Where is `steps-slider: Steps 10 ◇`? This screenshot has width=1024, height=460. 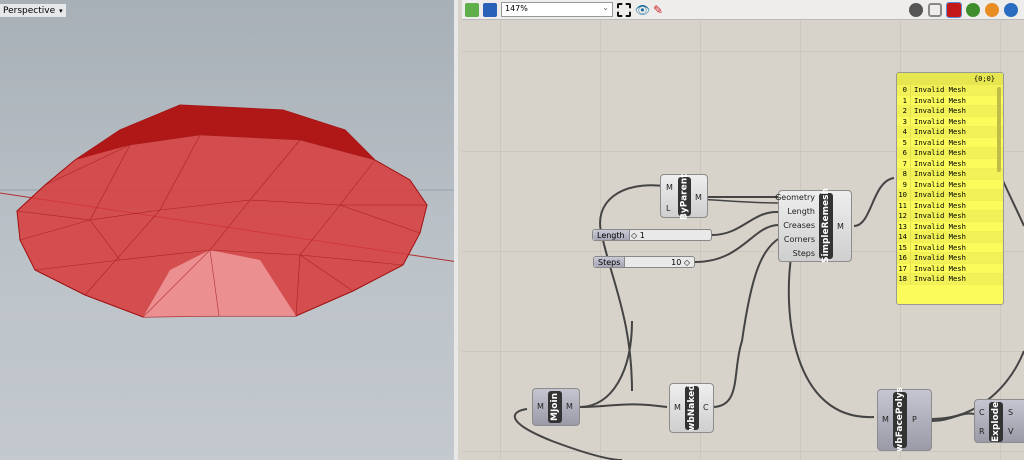 steps-slider: Steps 10 ◇ is located at coordinates (644, 262).